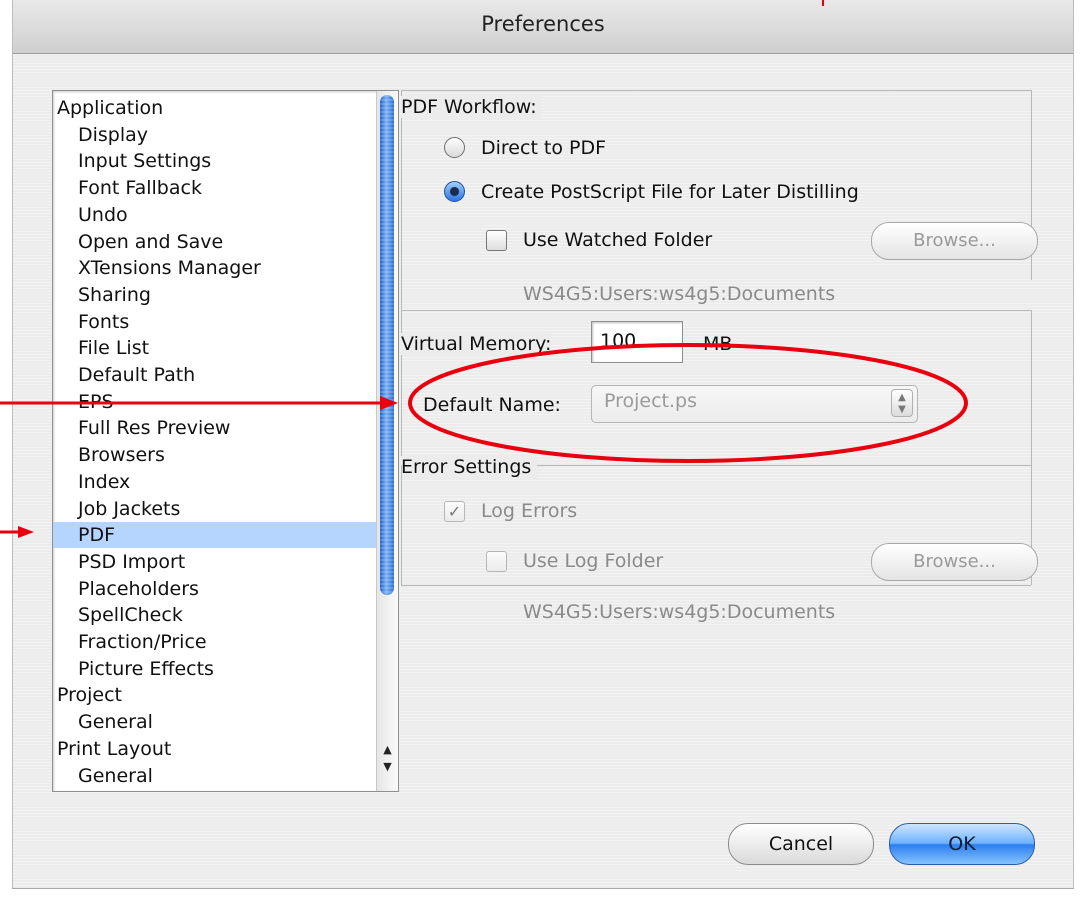 Image resolution: width=1084 pixels, height=898 pixels. I want to click on sidebar-item-fonts: Fonts, so click(223, 322).